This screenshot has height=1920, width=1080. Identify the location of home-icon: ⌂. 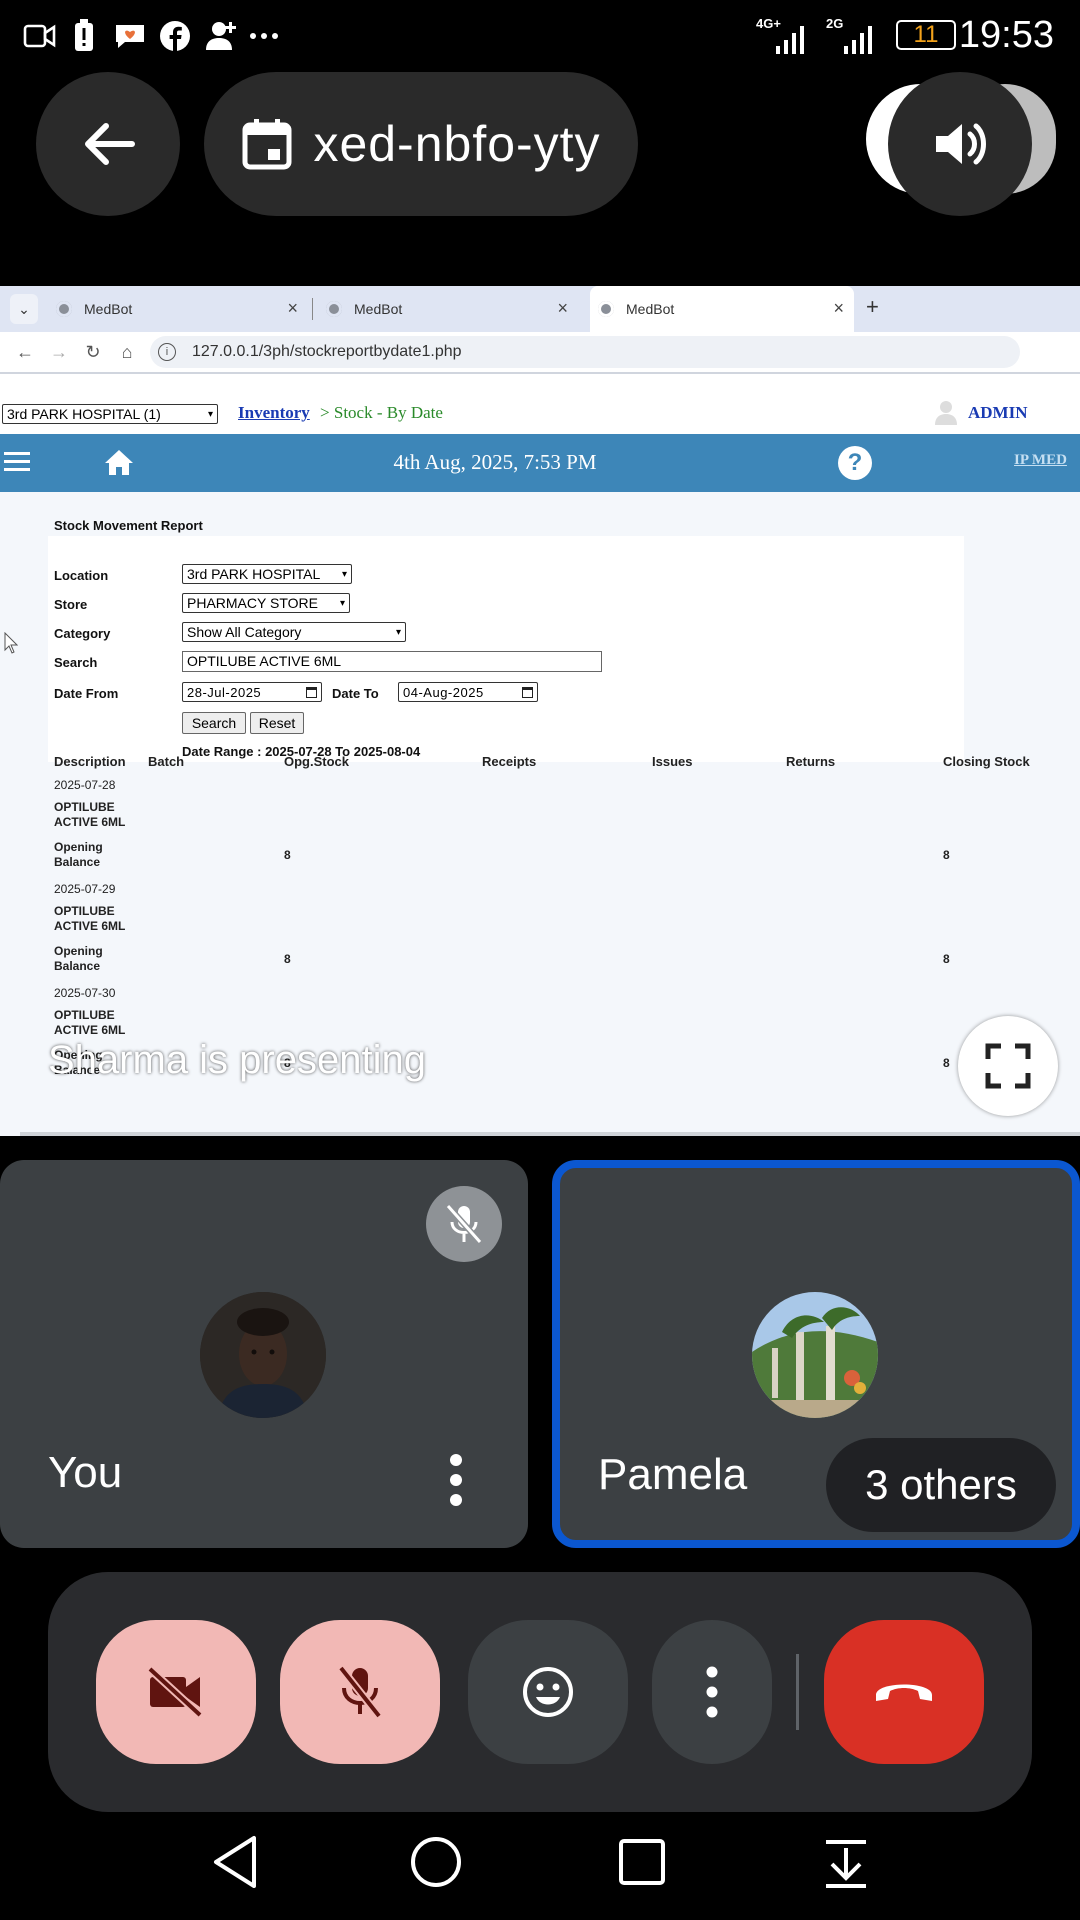
(127, 352).